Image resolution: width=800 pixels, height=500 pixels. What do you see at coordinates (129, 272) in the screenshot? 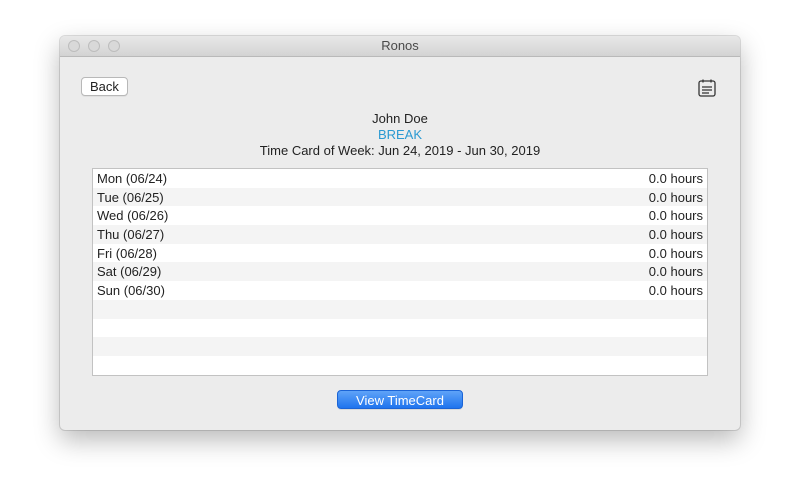
I see `day-label: Sat (06/29)` at bounding box center [129, 272].